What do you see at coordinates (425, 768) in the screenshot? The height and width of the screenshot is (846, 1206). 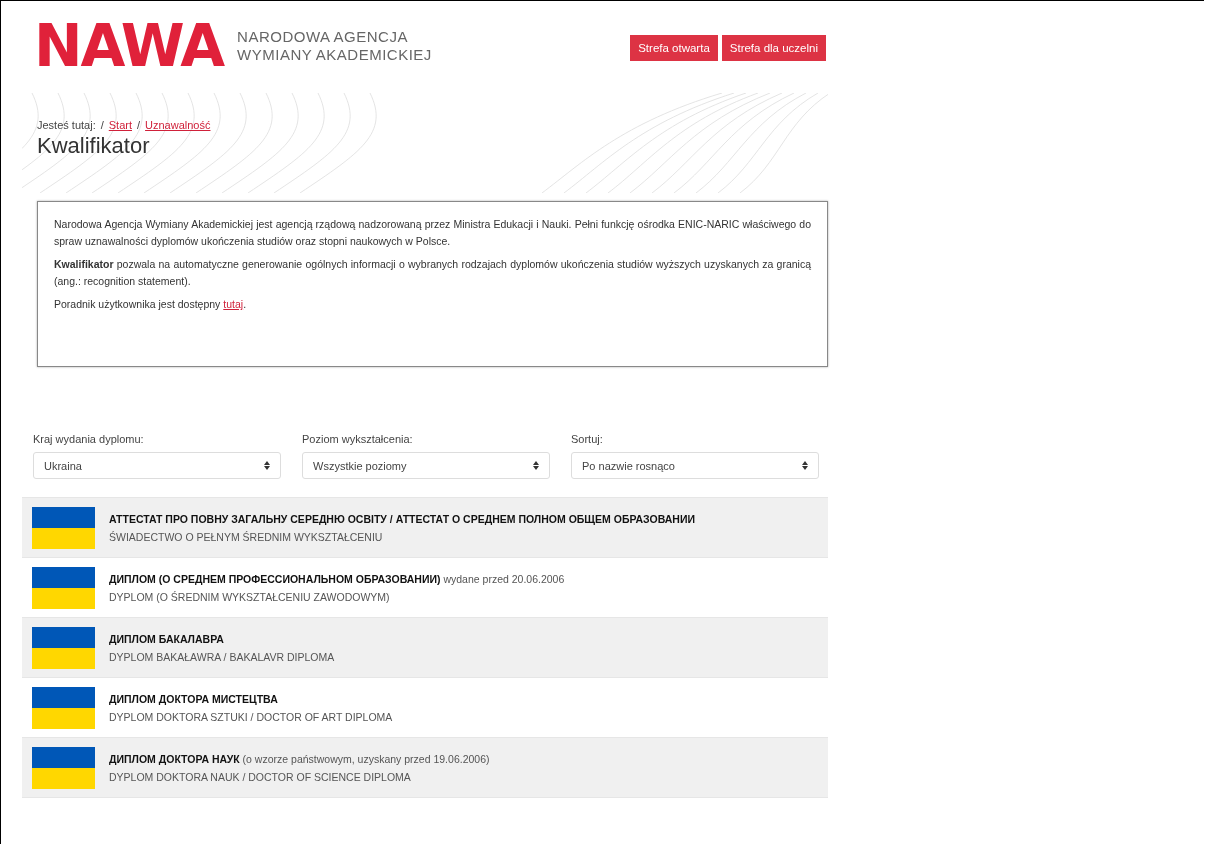 I see `diploma-row: ДИПЛОМ ДОКТОРА НАУК (o wzorze państwowym, uzyskany przed 19.06.2006) DYPLOM DOKTORA NAUK / DOCTOR OF SCIENCE DIPLOMA` at bounding box center [425, 768].